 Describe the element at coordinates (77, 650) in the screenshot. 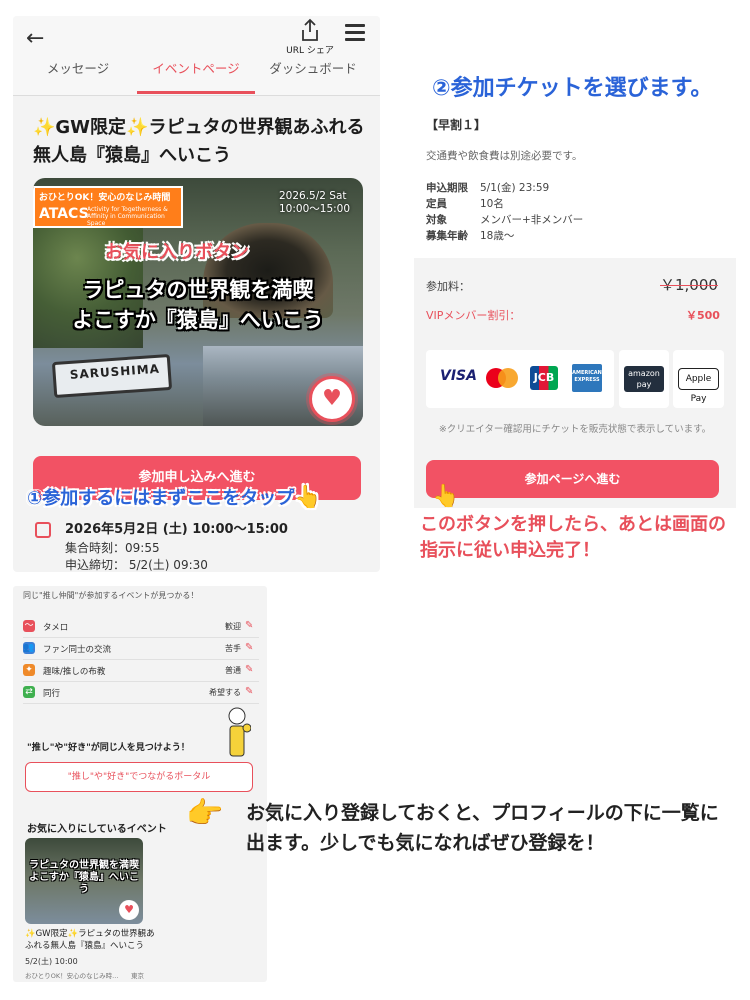

I see `preference-label: ファン同士の交流` at that location.